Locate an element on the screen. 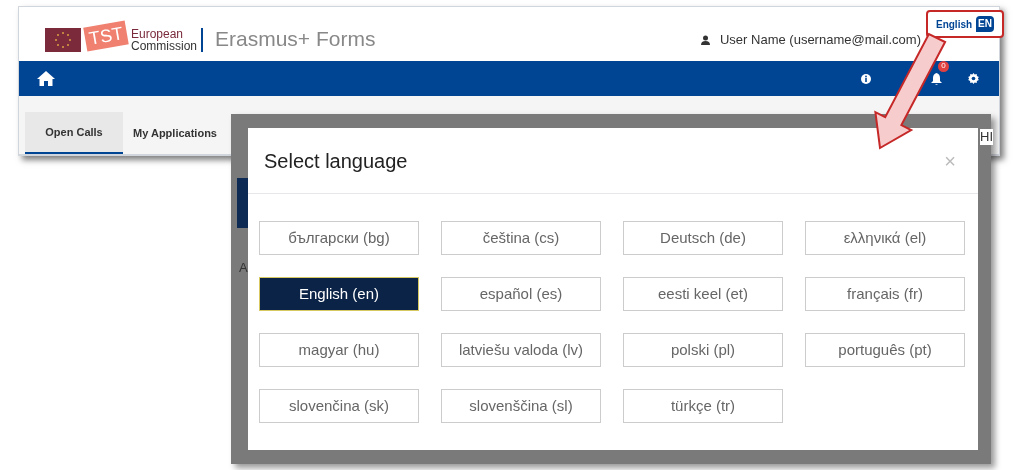 This screenshot has height=470, width=1024. dialog-title: Select language is located at coordinates (336, 161).